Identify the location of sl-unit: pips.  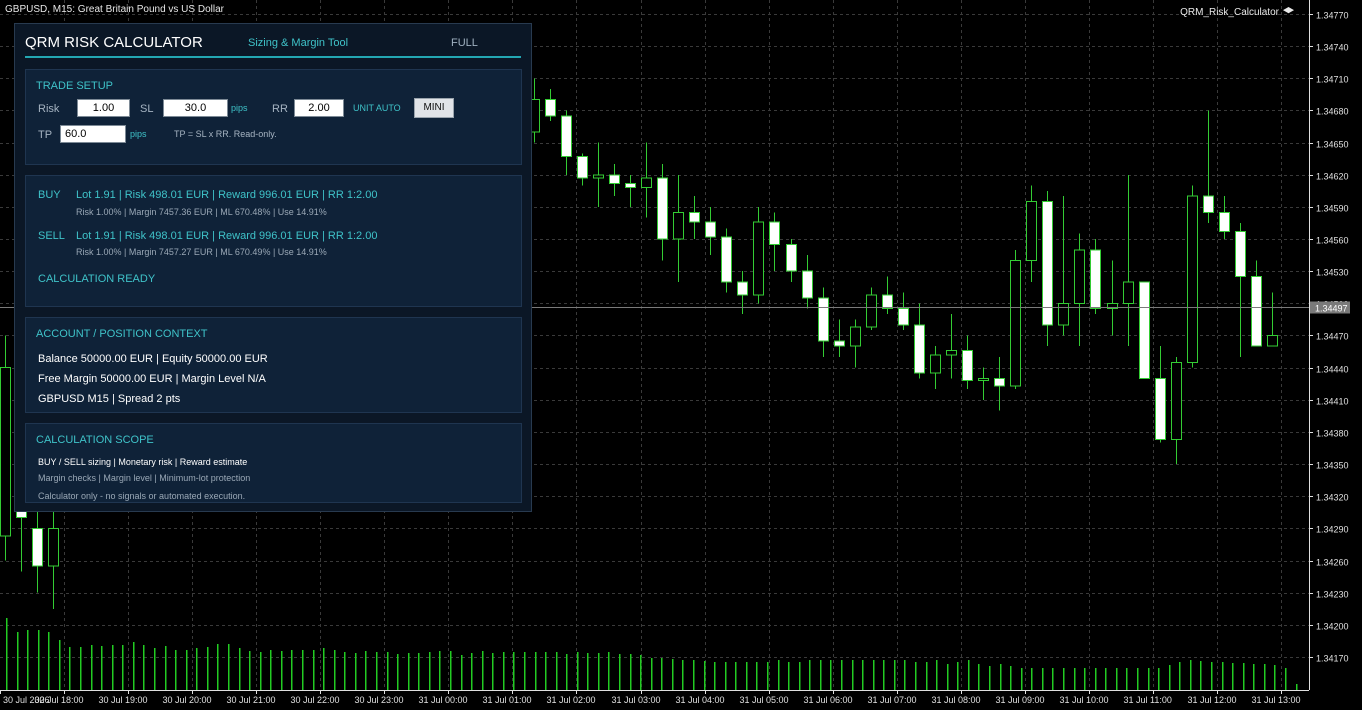
(239, 108).